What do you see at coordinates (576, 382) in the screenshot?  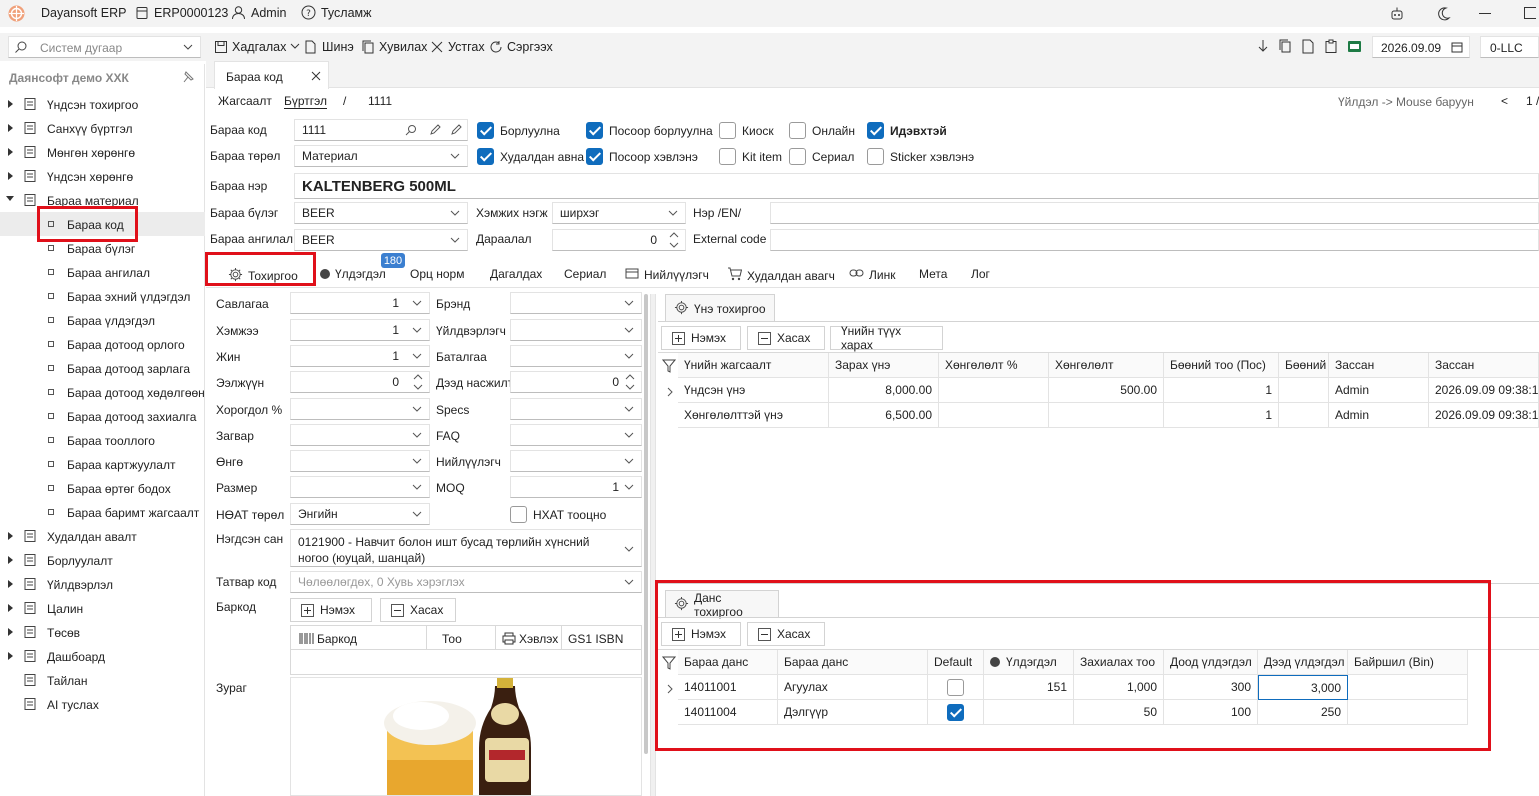 I see `prop-right-input-3: 0` at bounding box center [576, 382].